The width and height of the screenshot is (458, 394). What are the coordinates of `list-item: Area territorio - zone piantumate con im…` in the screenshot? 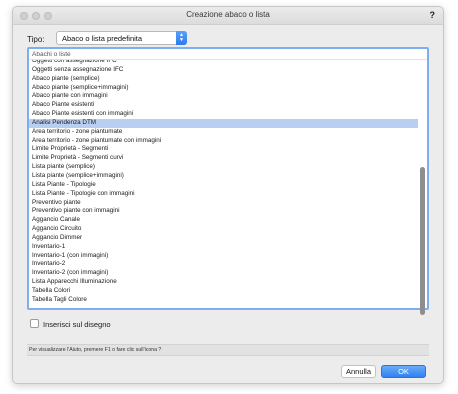 It's located at (223, 141).